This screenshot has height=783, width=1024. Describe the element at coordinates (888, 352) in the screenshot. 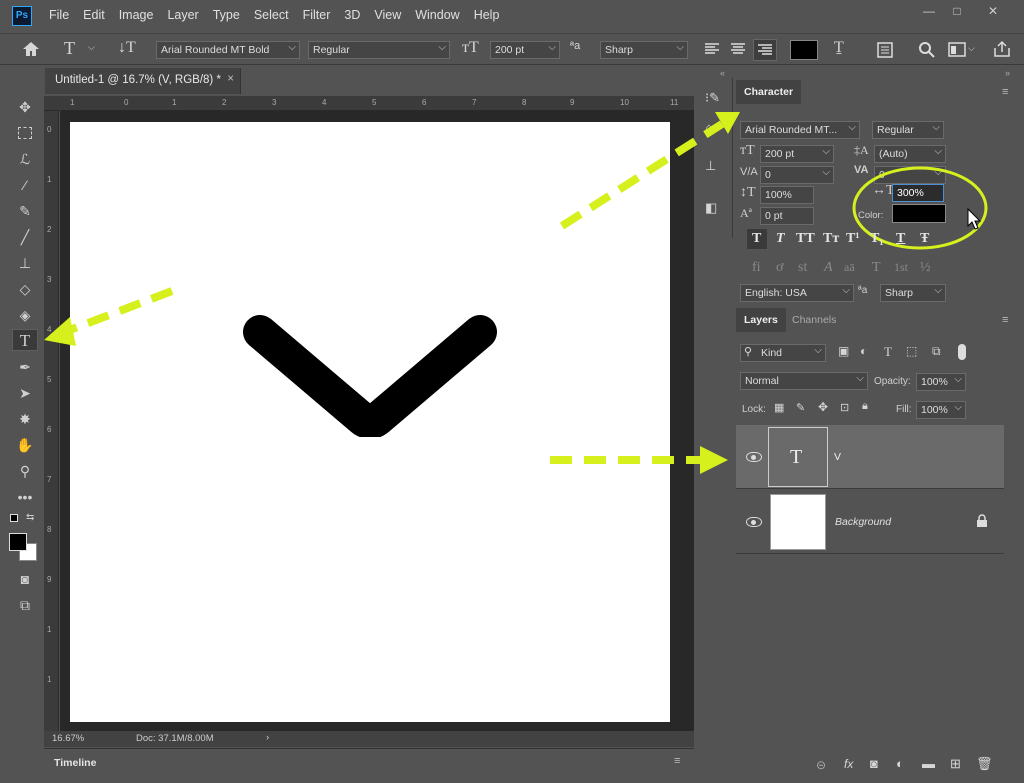

I see `filter-type-icon: T` at that location.